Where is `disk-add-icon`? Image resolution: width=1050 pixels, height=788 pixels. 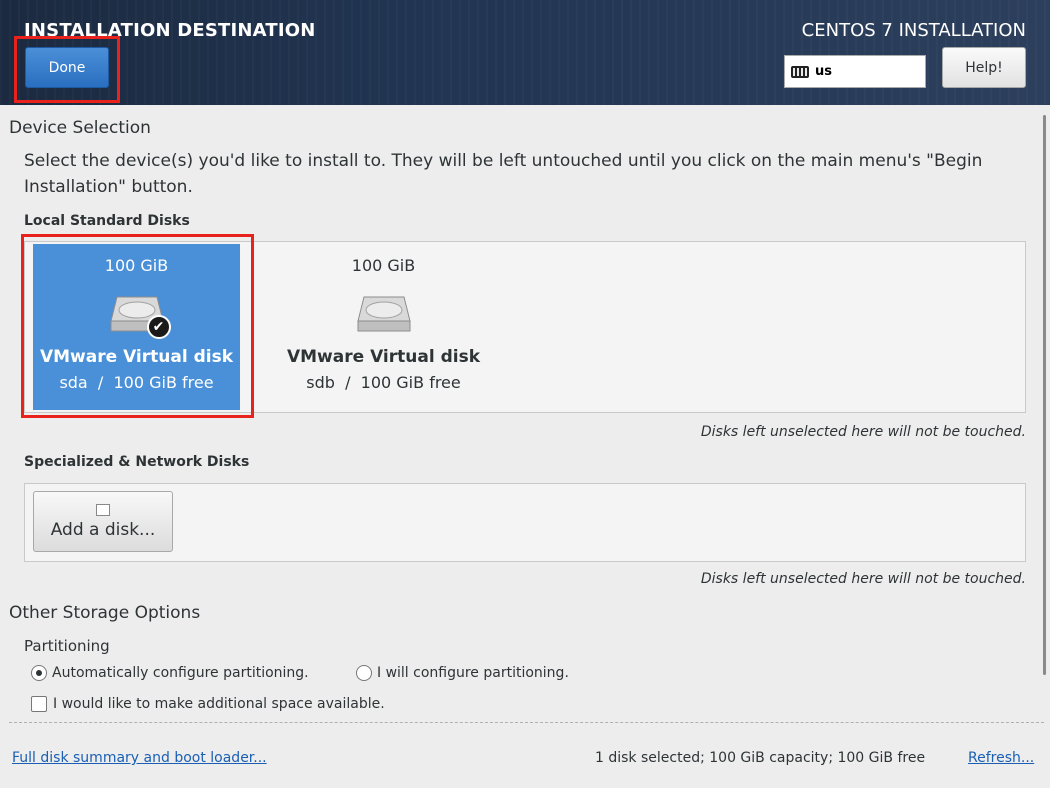 disk-add-icon is located at coordinates (103, 509).